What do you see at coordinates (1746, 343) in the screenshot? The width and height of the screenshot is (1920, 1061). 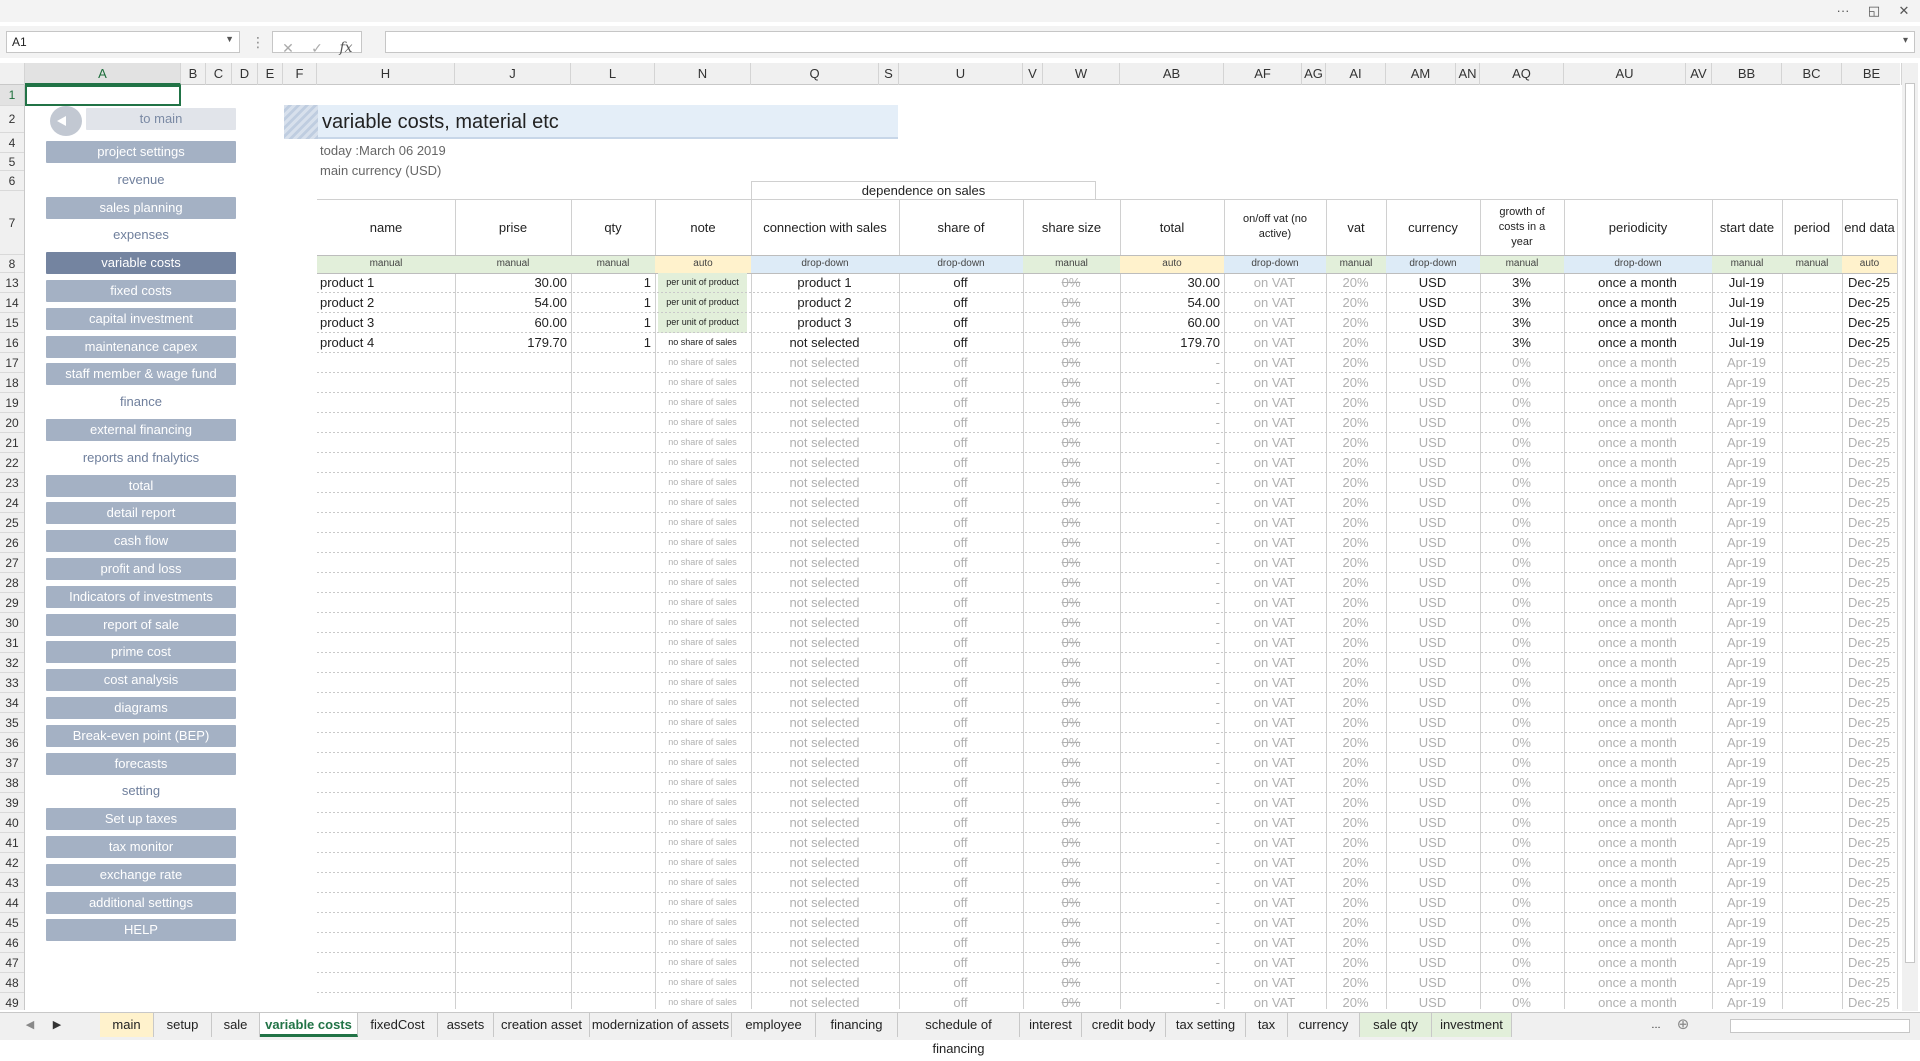 I see `cell-start: Jul-19` at bounding box center [1746, 343].